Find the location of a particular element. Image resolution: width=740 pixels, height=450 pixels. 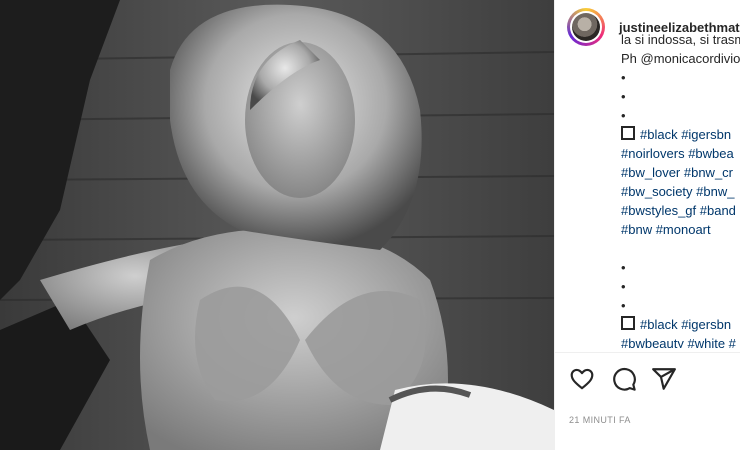

caption-line: la si indossa, si trasm is located at coordinates (680, 39).